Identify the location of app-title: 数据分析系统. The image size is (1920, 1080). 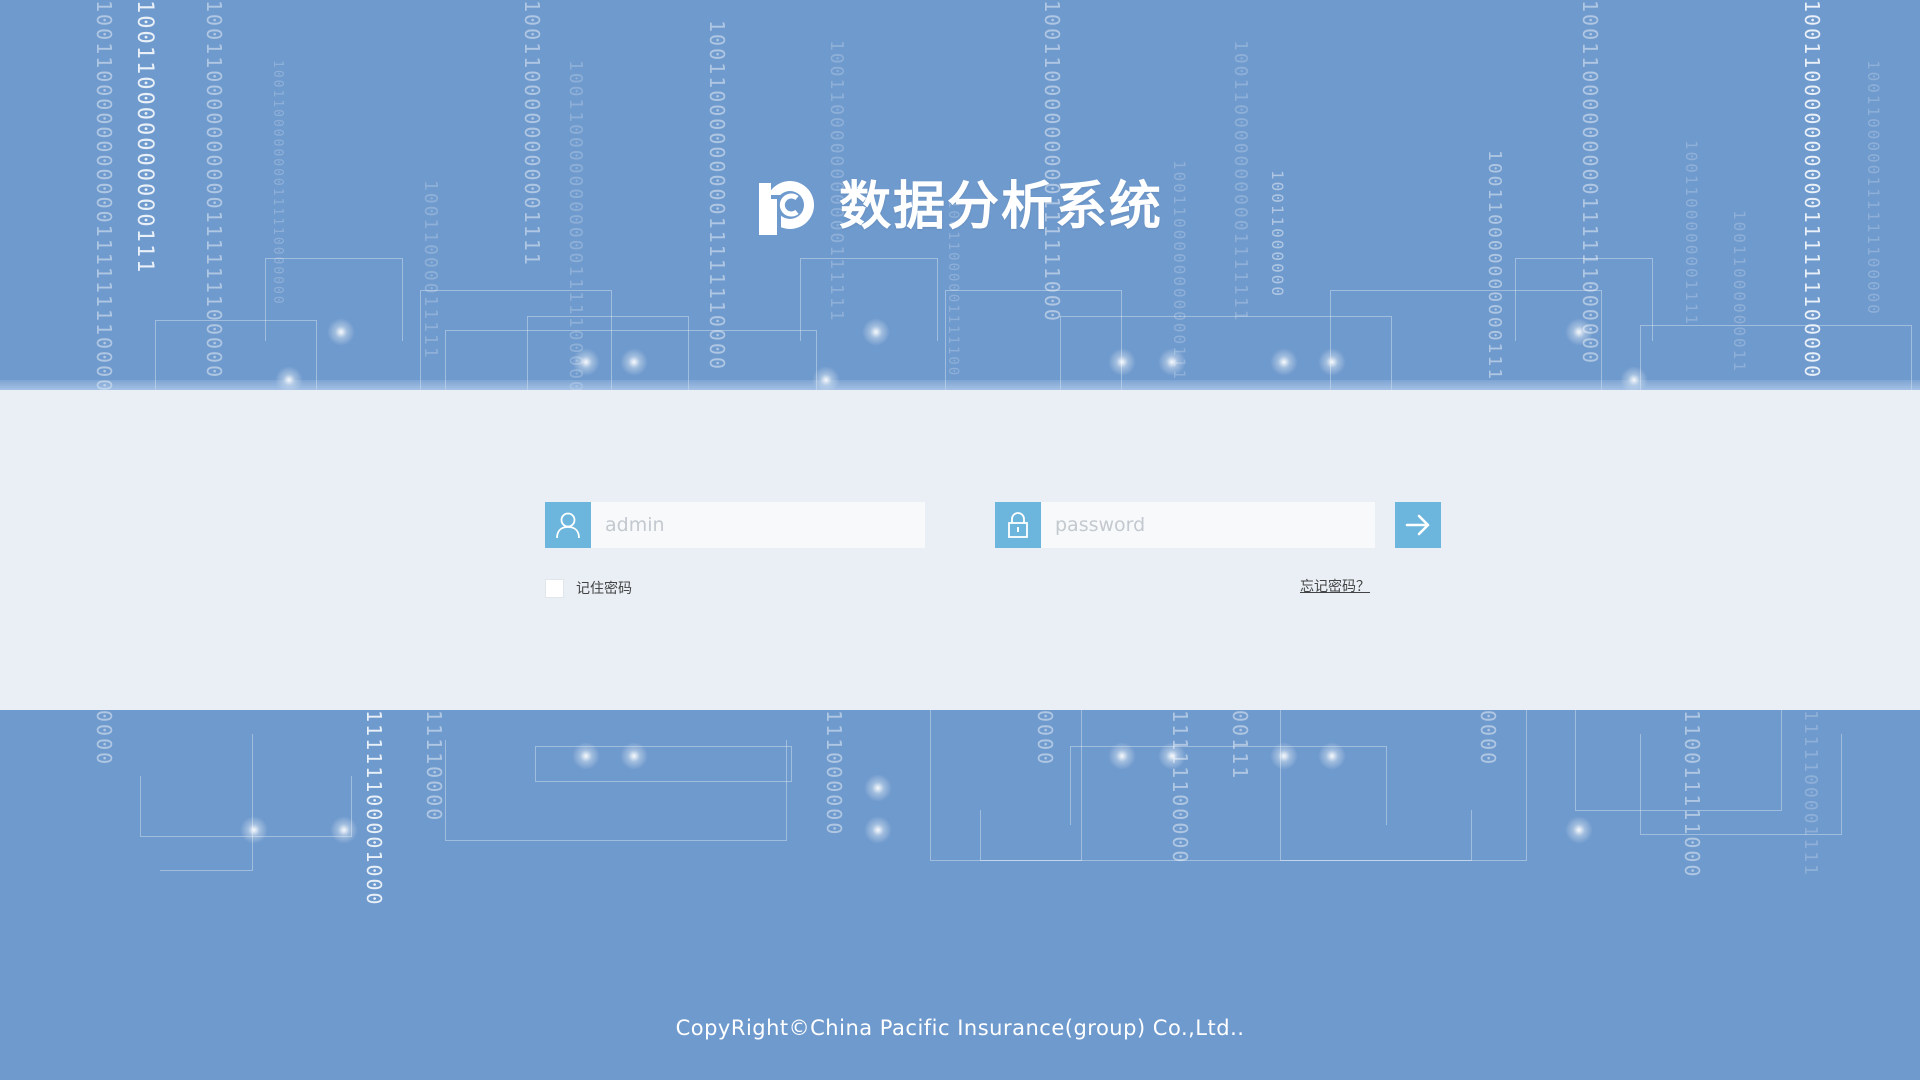
(1001, 207).